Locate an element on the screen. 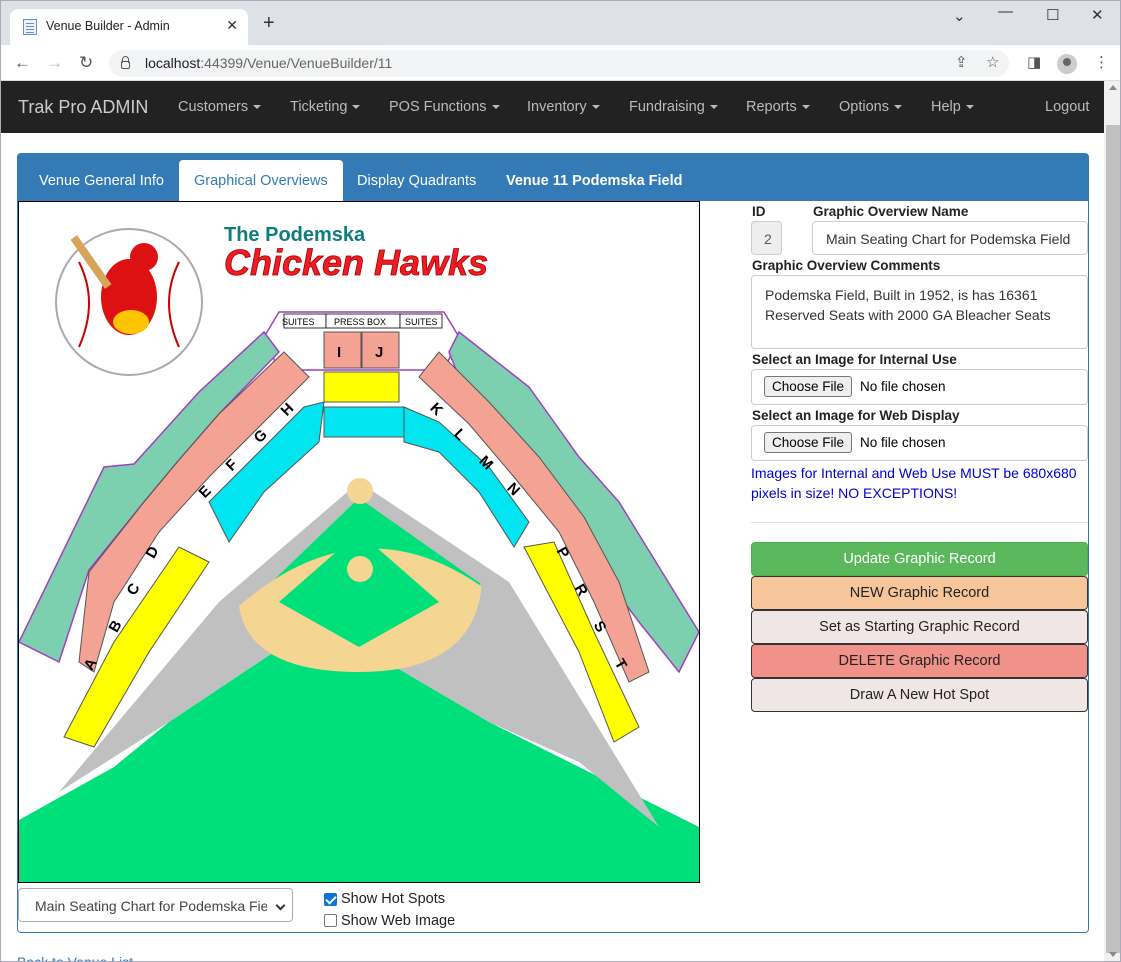  draw-hot-spot-button: Draw A New Hot Spot is located at coordinates (919, 695).